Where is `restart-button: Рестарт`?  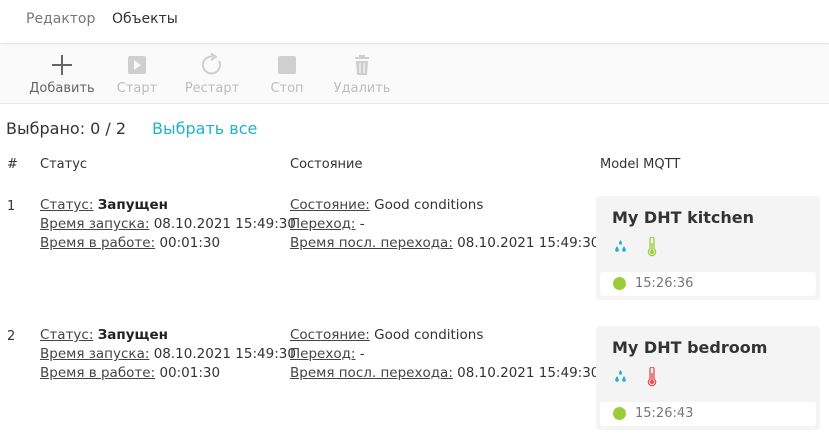
restart-button: Рестарт is located at coordinates (212, 74).